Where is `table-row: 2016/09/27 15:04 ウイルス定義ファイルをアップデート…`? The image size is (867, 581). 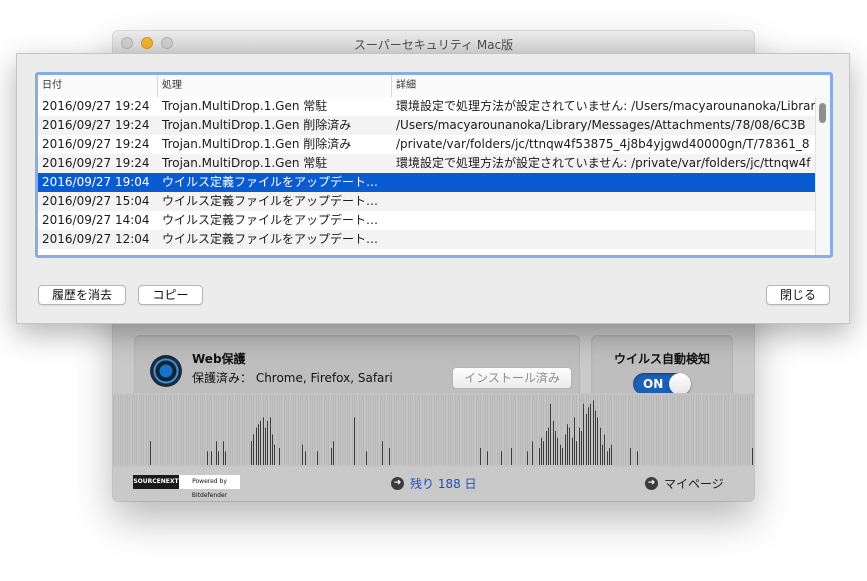 table-row: 2016/09/27 15:04 ウイルス定義ファイルをアップデート… is located at coordinates (434, 201).